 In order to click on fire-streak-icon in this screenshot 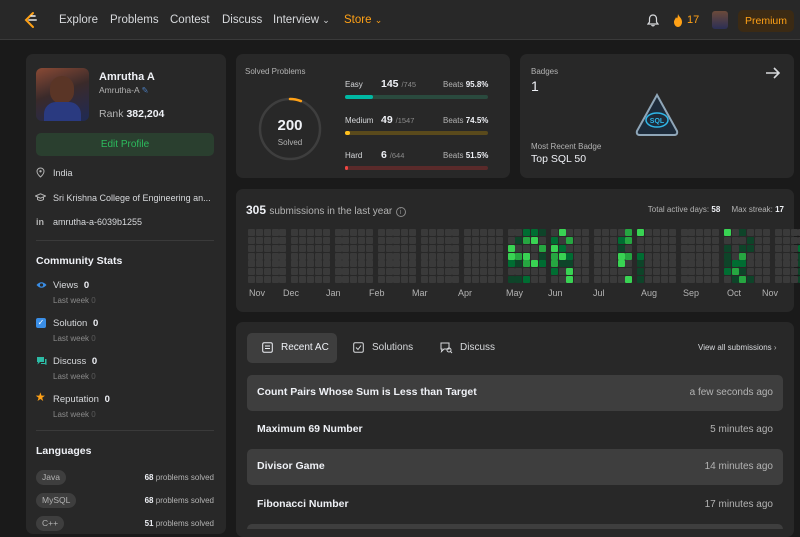, I will do `click(678, 20)`.